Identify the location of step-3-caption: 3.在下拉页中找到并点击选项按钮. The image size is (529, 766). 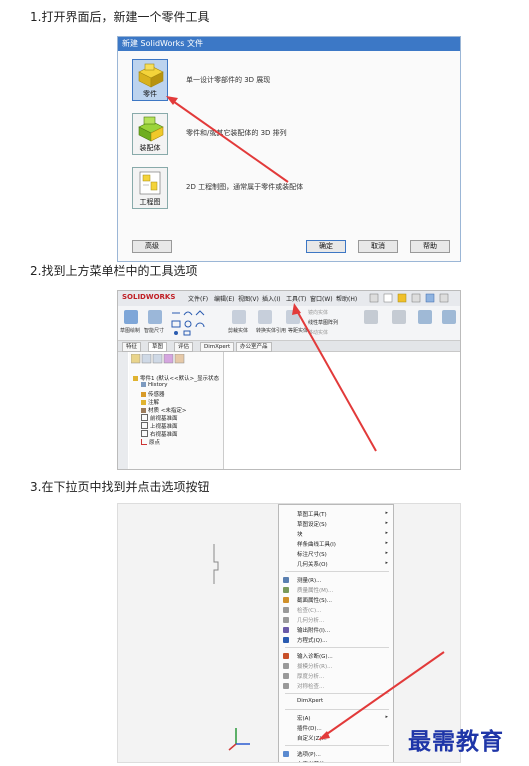
(120, 487).